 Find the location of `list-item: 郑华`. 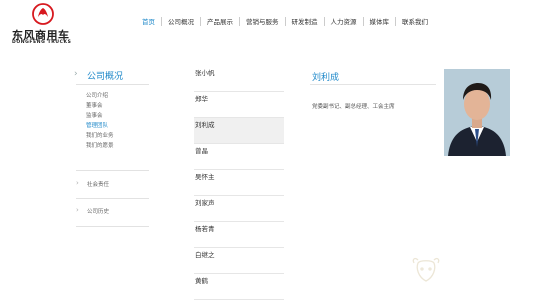

list-item: 郑华 is located at coordinates (239, 105).